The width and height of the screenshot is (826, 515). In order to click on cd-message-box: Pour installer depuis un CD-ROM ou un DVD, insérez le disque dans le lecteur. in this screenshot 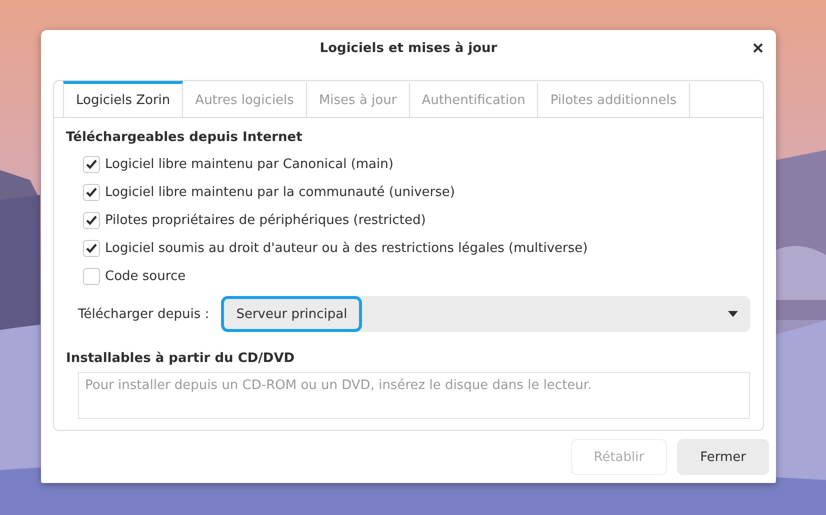, I will do `click(414, 395)`.